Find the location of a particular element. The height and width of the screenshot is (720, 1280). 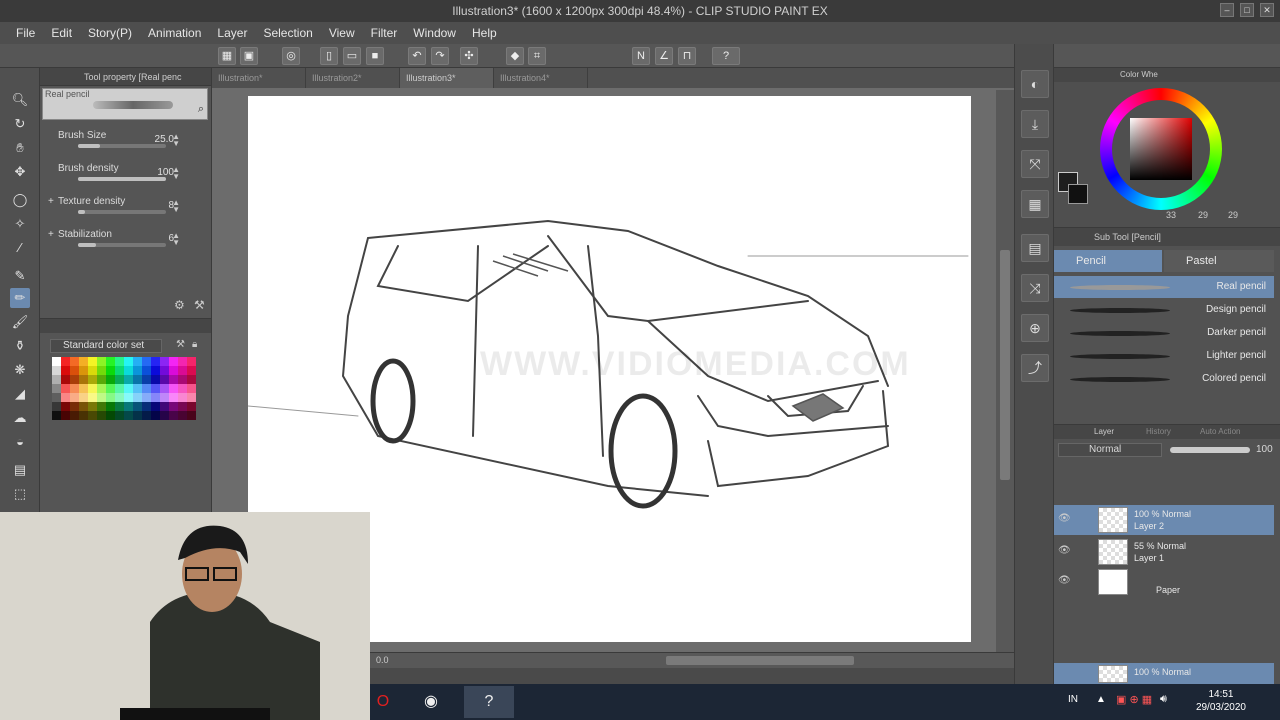

clip-studio-taskbar-icon: ? is located at coordinates (489, 702).